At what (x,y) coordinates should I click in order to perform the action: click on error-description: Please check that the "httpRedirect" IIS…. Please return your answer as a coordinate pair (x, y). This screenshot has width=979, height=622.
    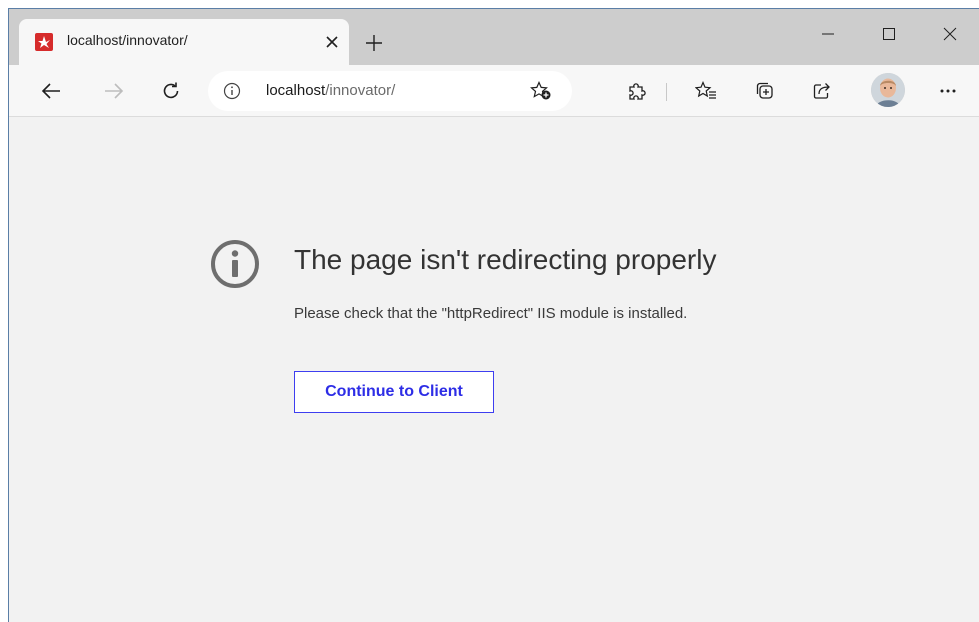
    Looking at the image, I should click on (491, 313).